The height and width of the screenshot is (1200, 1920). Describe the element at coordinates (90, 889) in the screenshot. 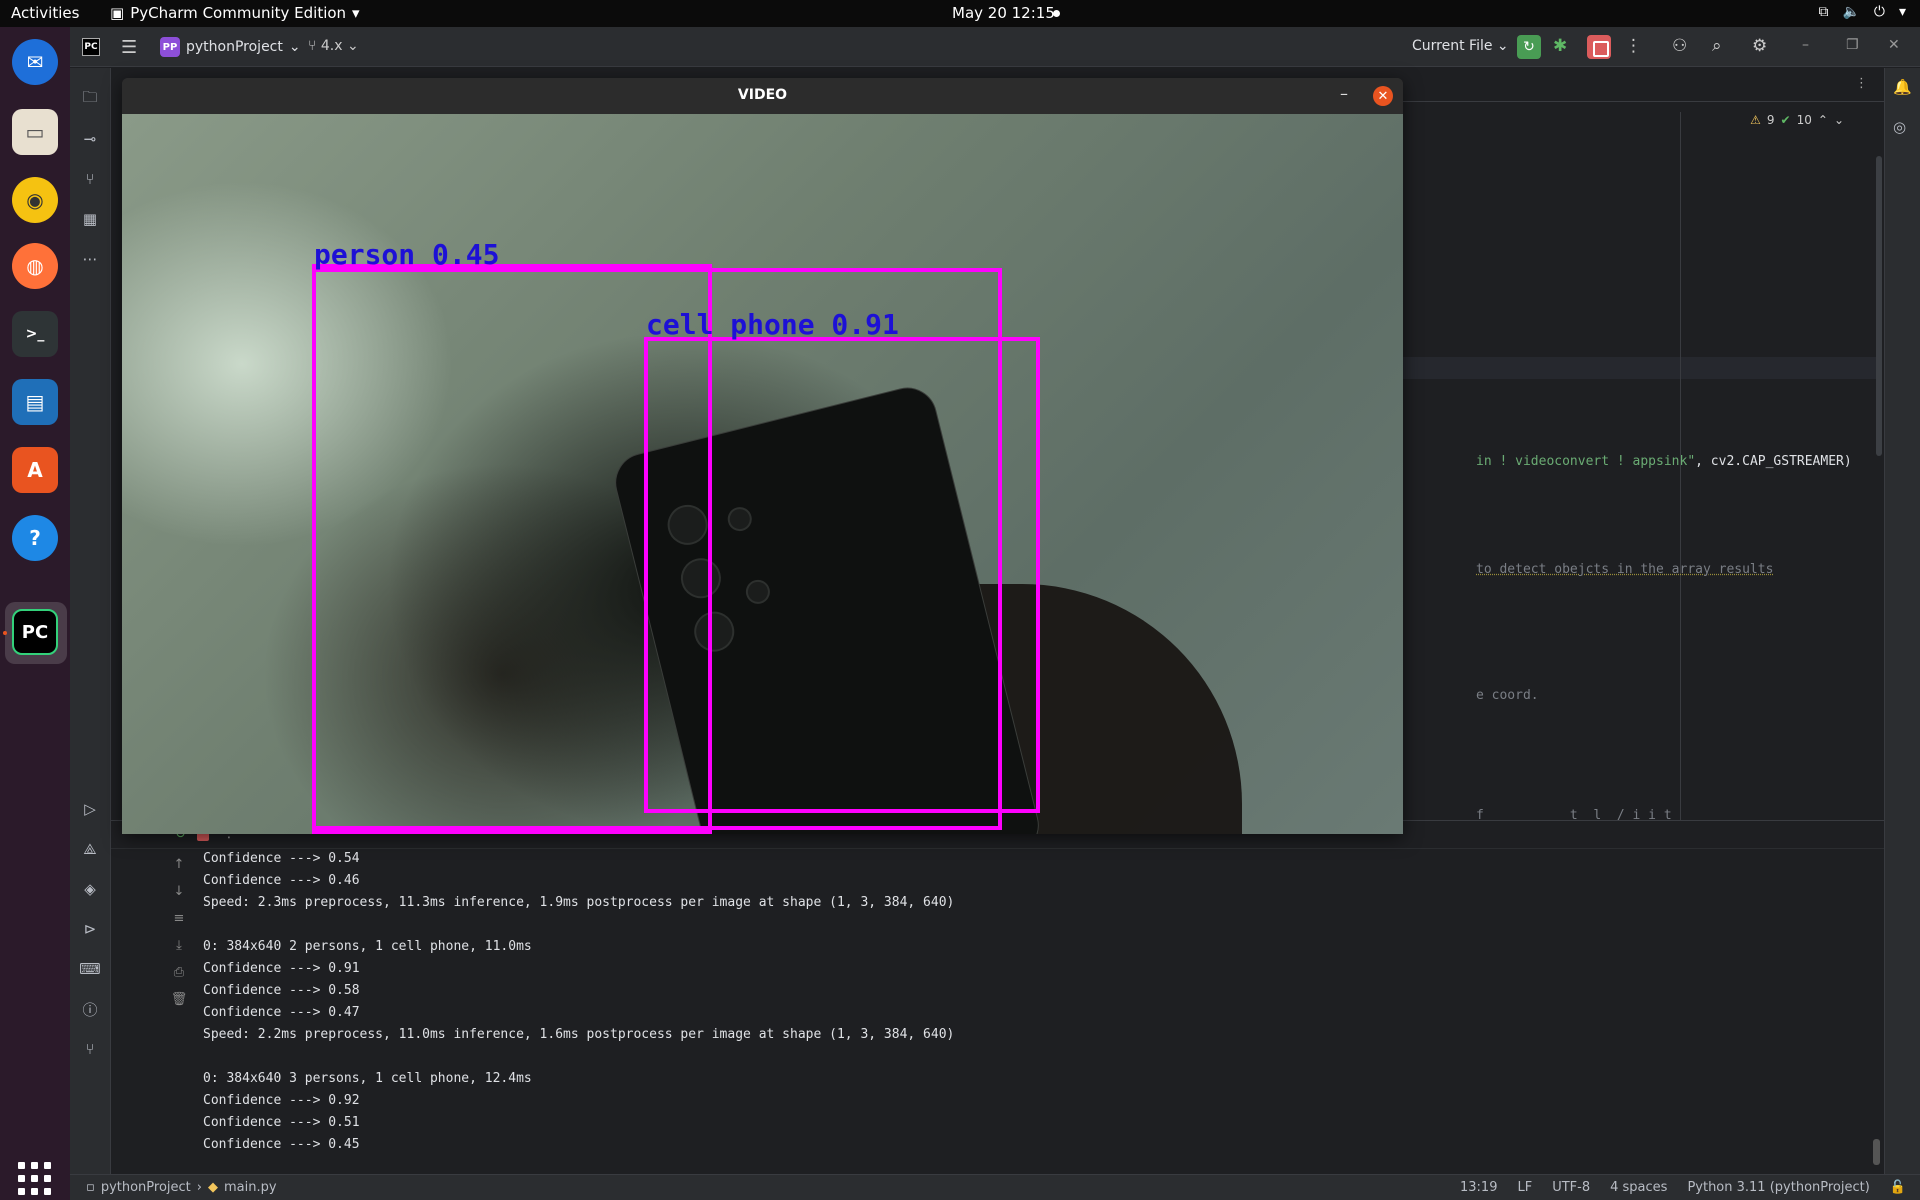

I see `python-packages-icon: ◈` at that location.